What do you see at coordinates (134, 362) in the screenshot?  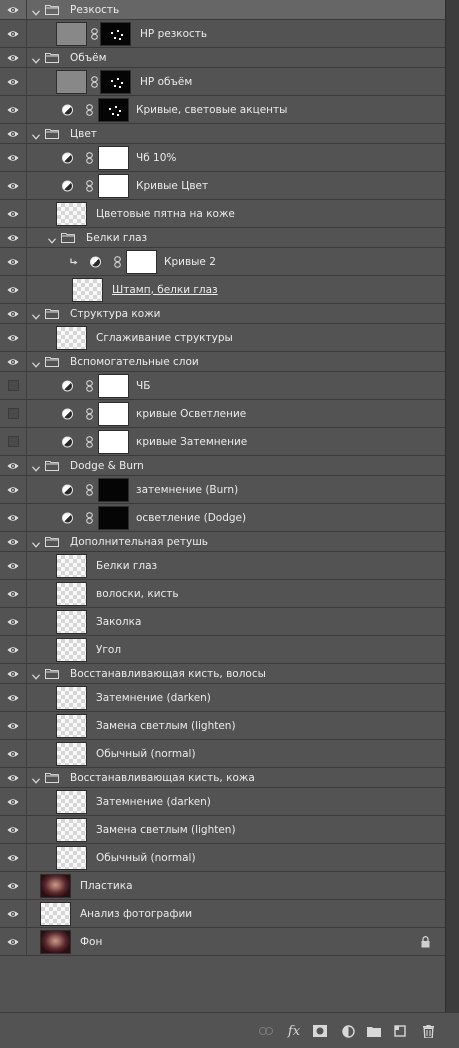 I see `layer-name: Вспомогательные слои` at bounding box center [134, 362].